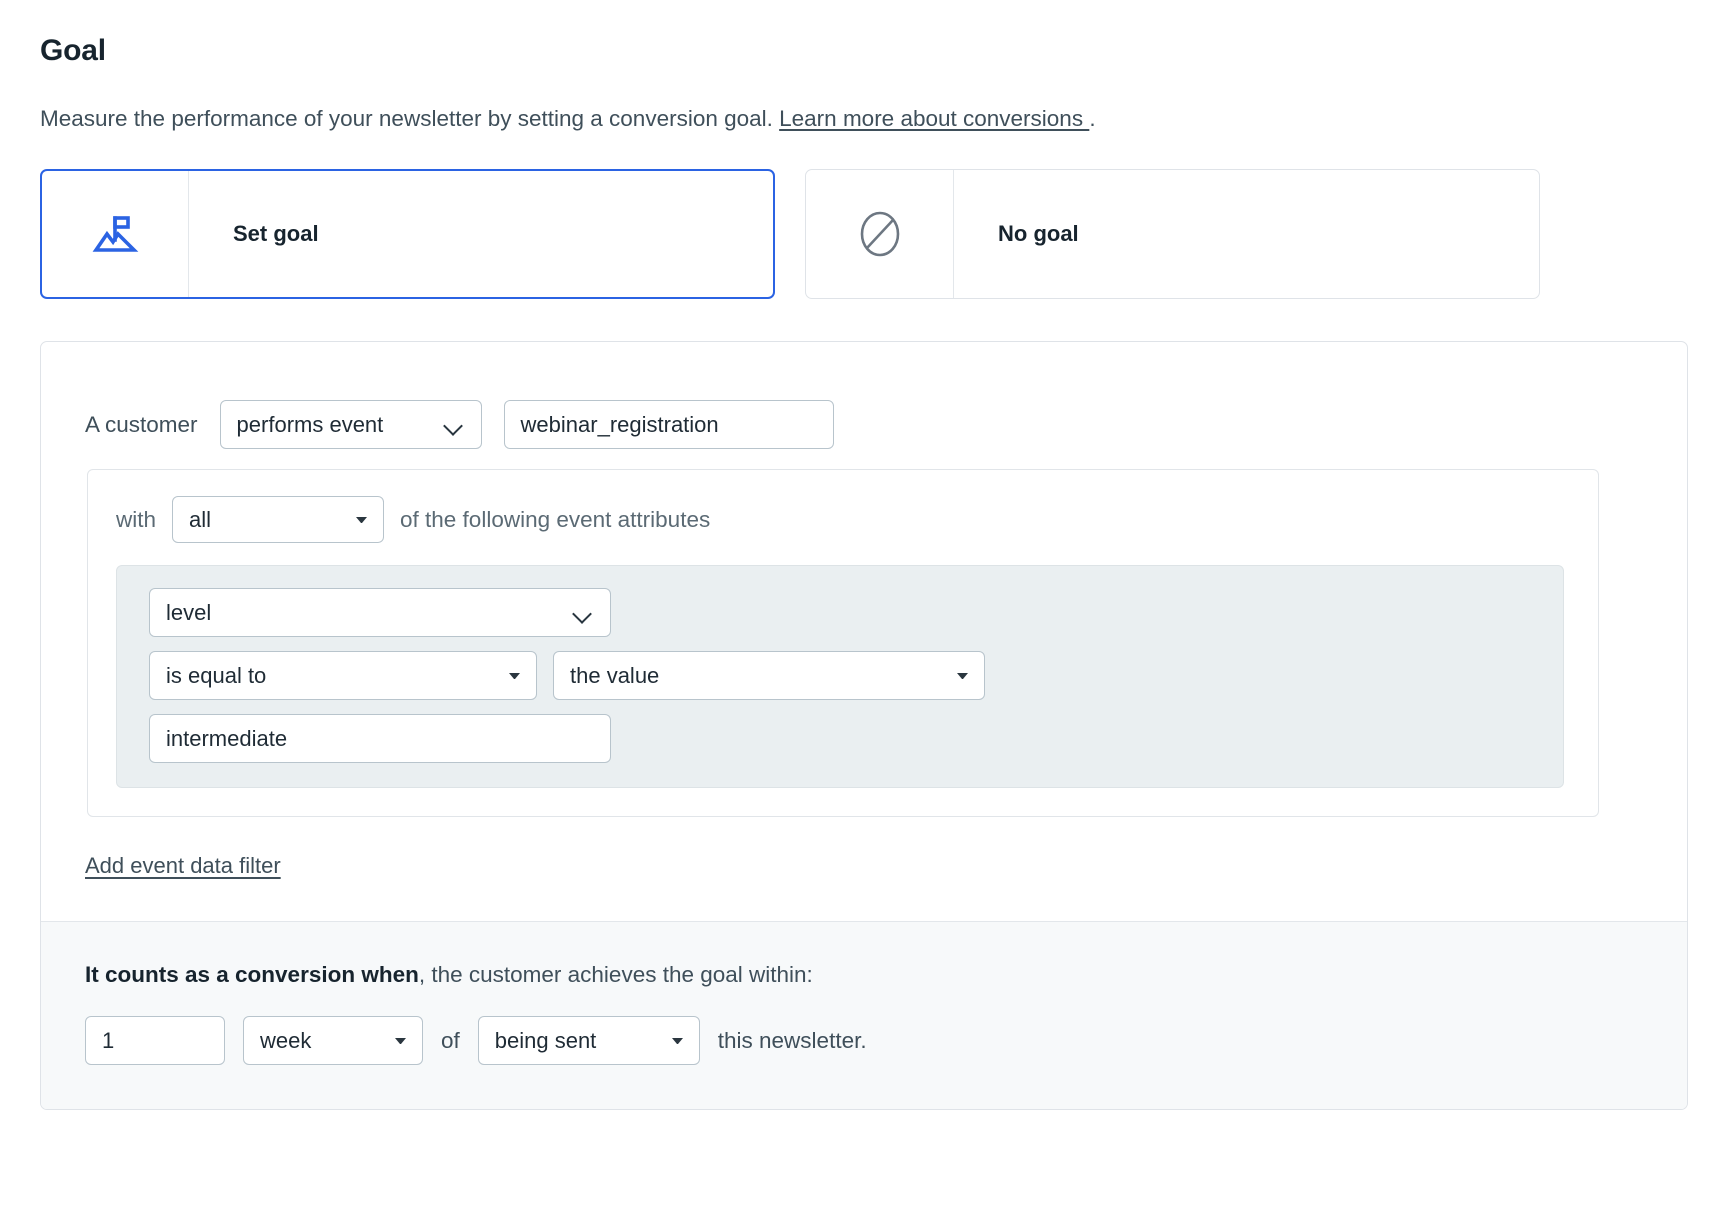 Image resolution: width=1726 pixels, height=1208 pixels. I want to click on attribute-operator-value: is equal to, so click(216, 675).